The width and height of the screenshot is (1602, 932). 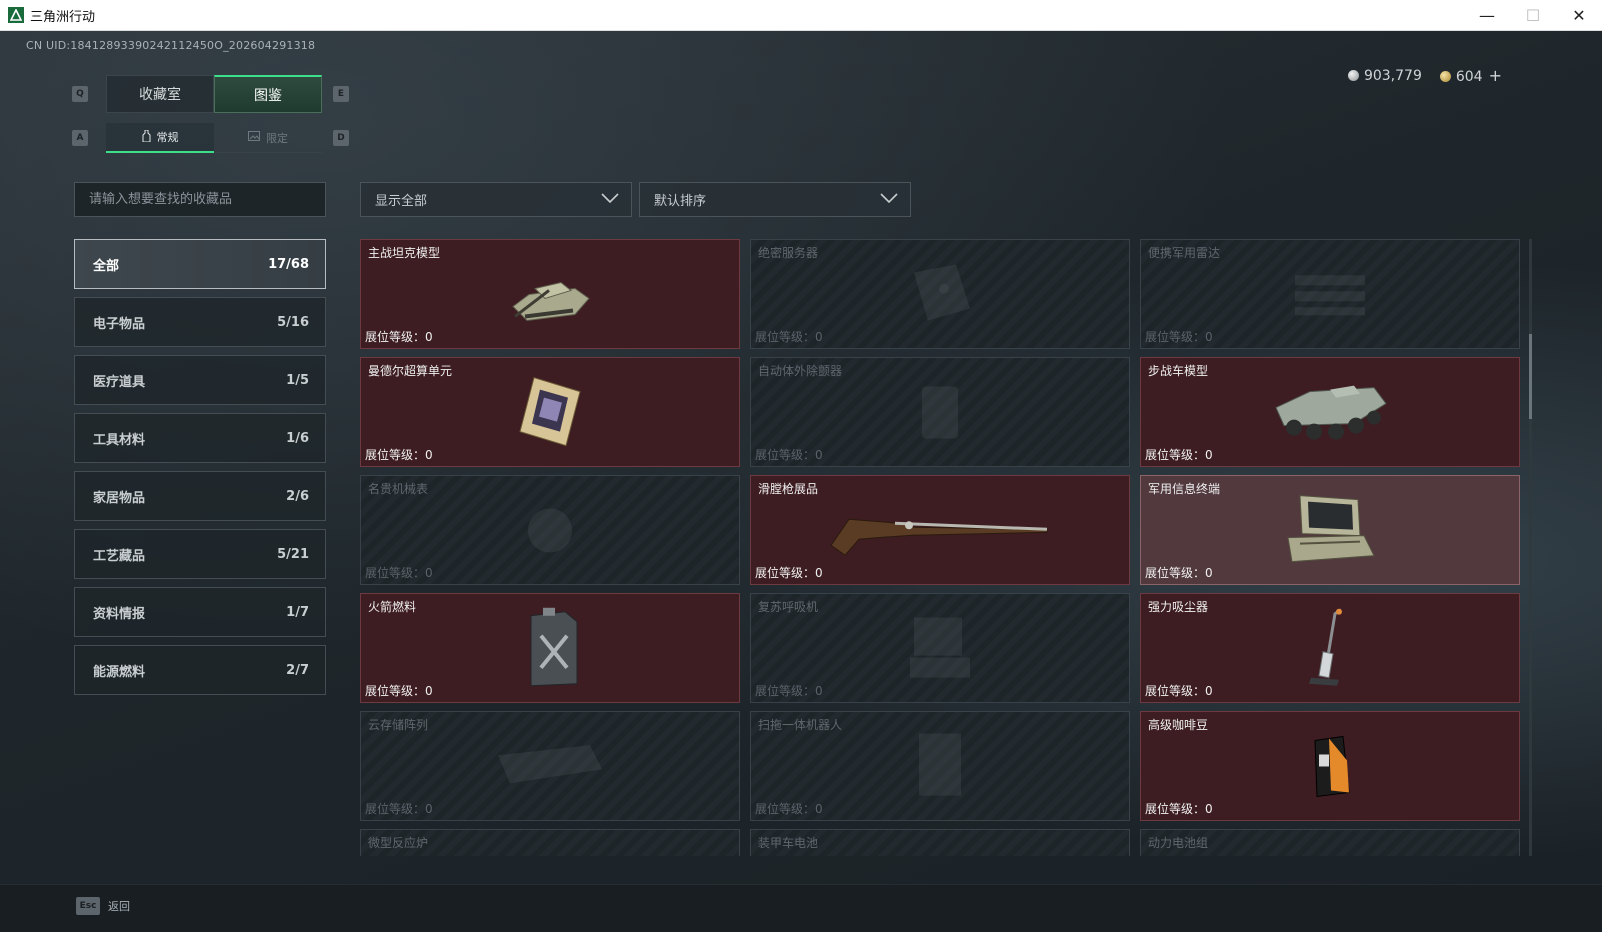 I want to click on item-name: 名贵机械表, so click(x=398, y=489).